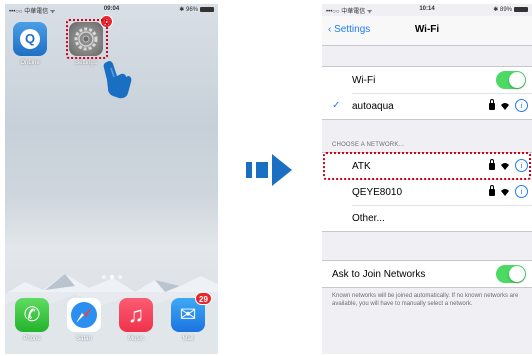  I want to click on compass-icon, so click(84, 315).